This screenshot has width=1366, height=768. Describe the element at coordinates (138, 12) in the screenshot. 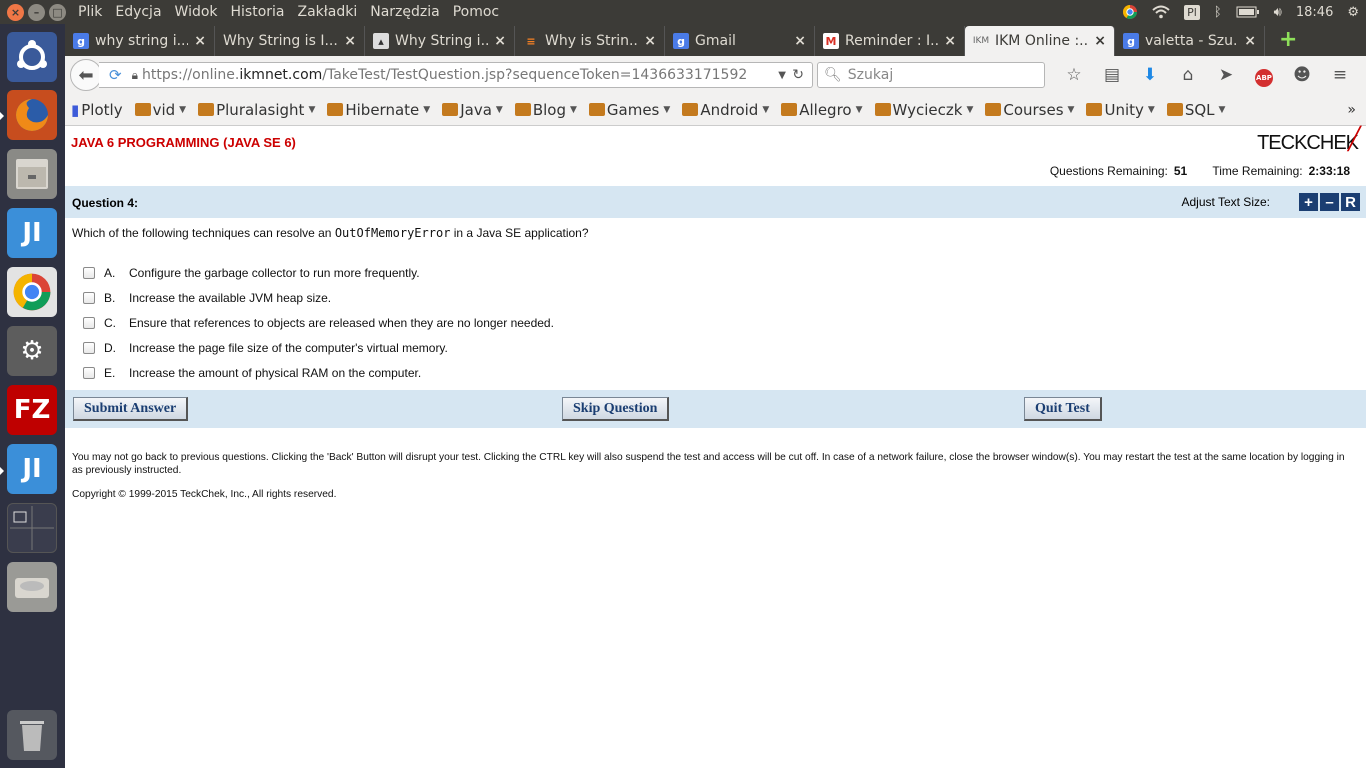

I see `menu-edycja: Edycja` at that location.